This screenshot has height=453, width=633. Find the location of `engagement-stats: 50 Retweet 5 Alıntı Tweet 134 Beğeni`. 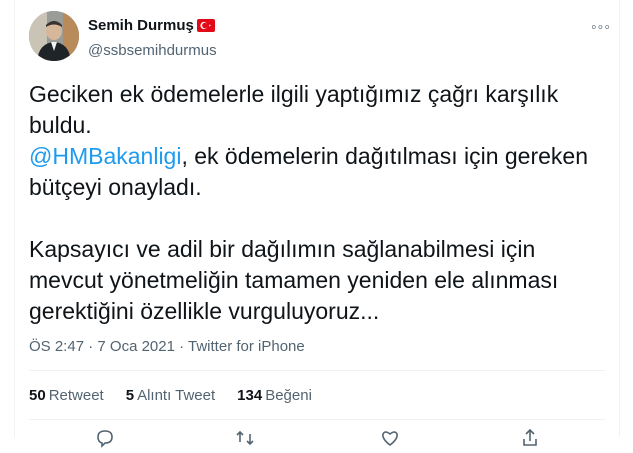

engagement-stats: 50 Retweet 5 Alıntı Tweet 134 Beğeni is located at coordinates (170, 395).